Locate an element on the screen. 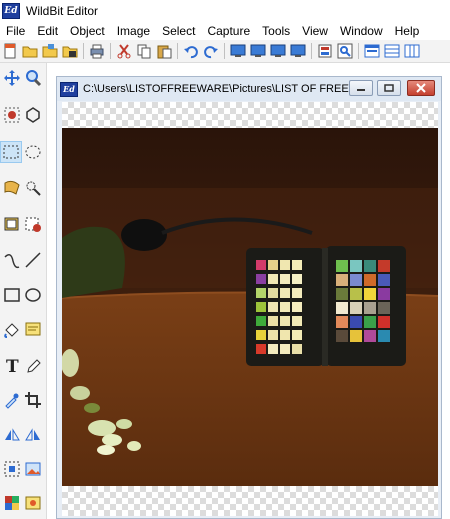  restore-icon is located at coordinates (389, 88).